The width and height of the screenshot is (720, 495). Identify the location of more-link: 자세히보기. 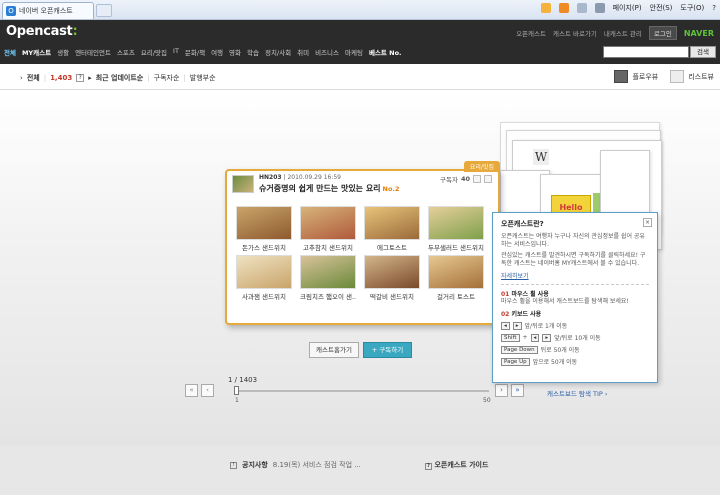
(575, 275).